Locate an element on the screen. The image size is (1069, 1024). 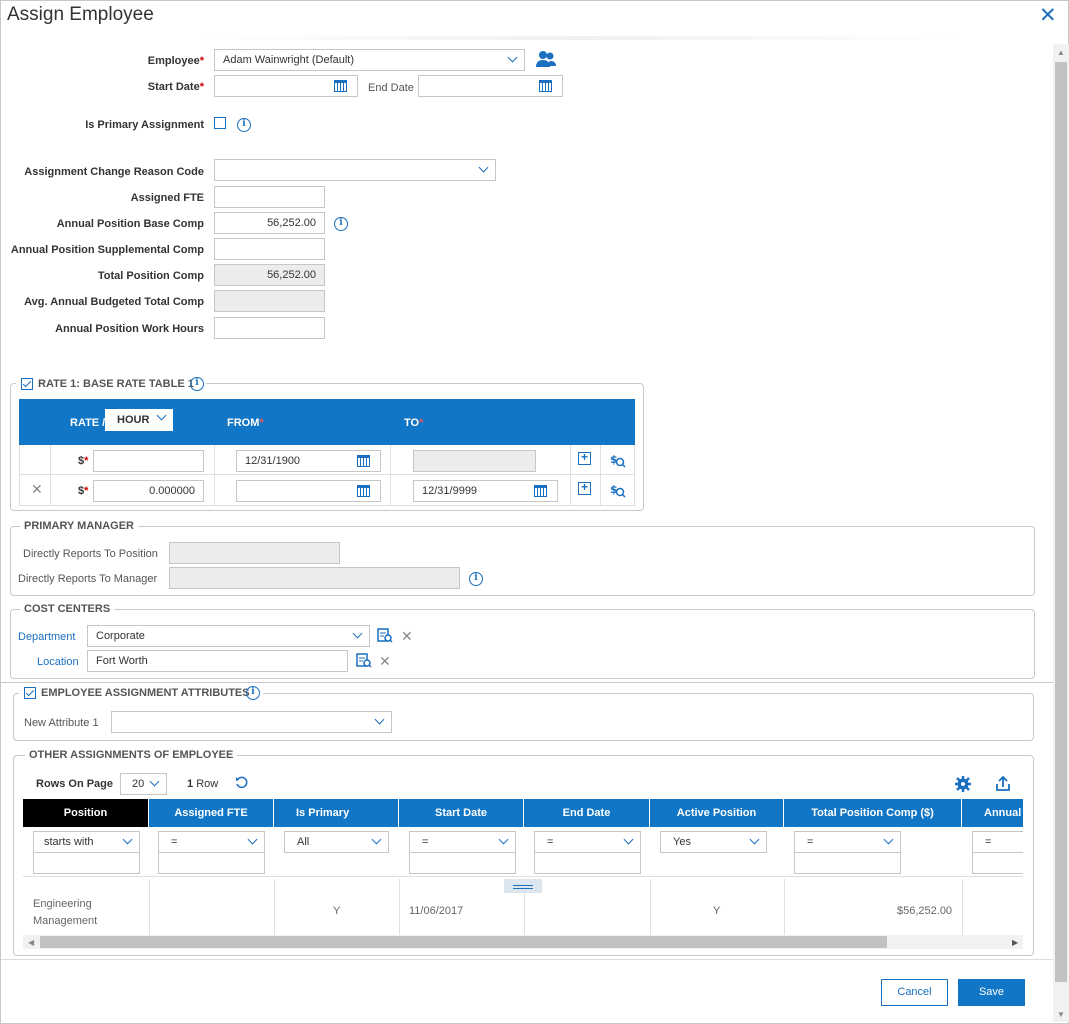
row-count: 1 Row is located at coordinates (203, 784).